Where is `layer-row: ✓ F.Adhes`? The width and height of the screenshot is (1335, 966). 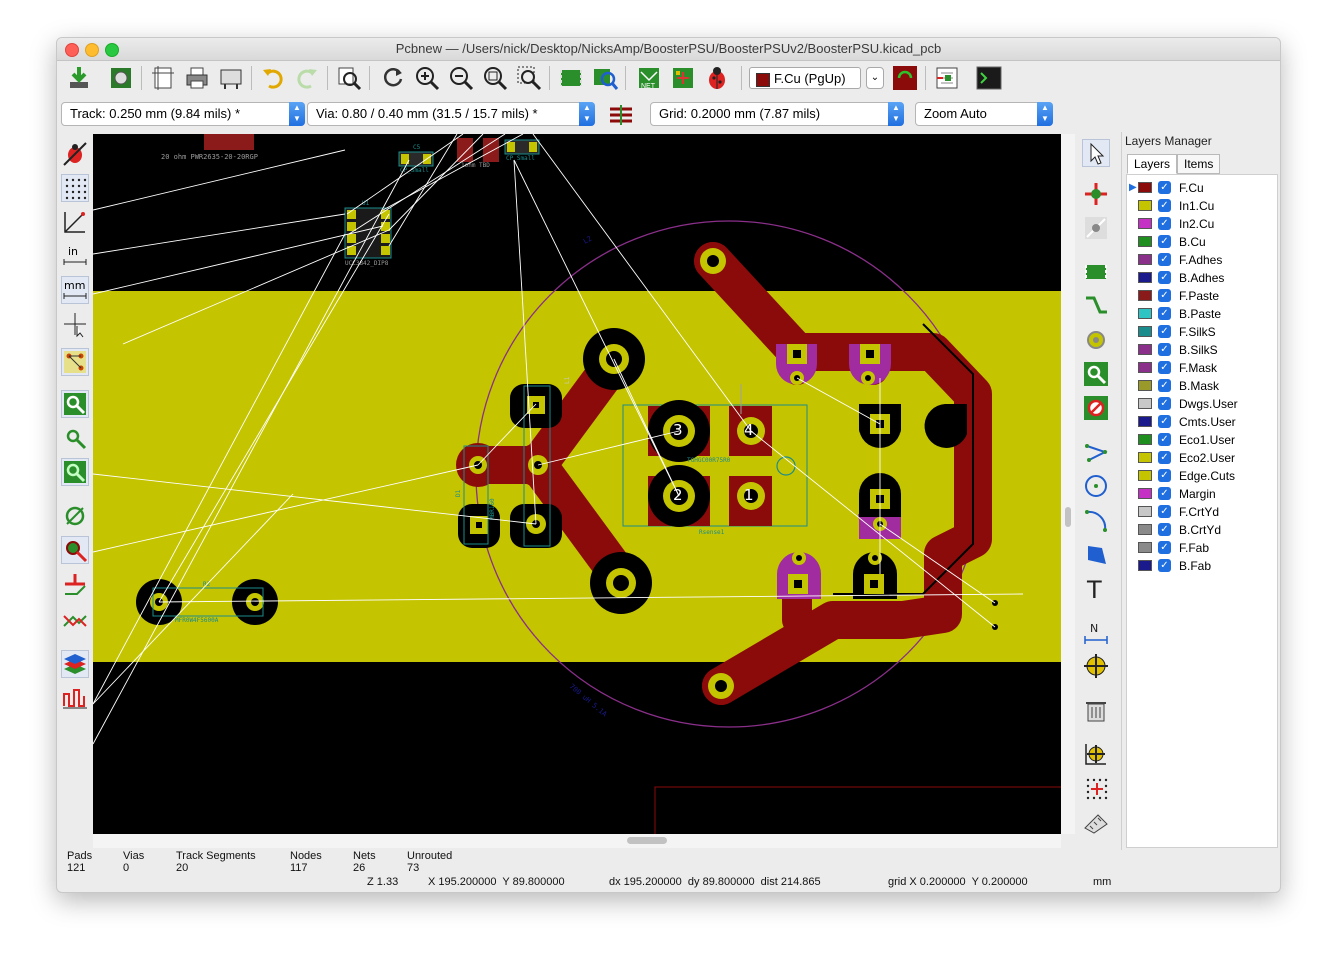
layer-row: ✓ F.Adhes is located at coordinates (1202, 260).